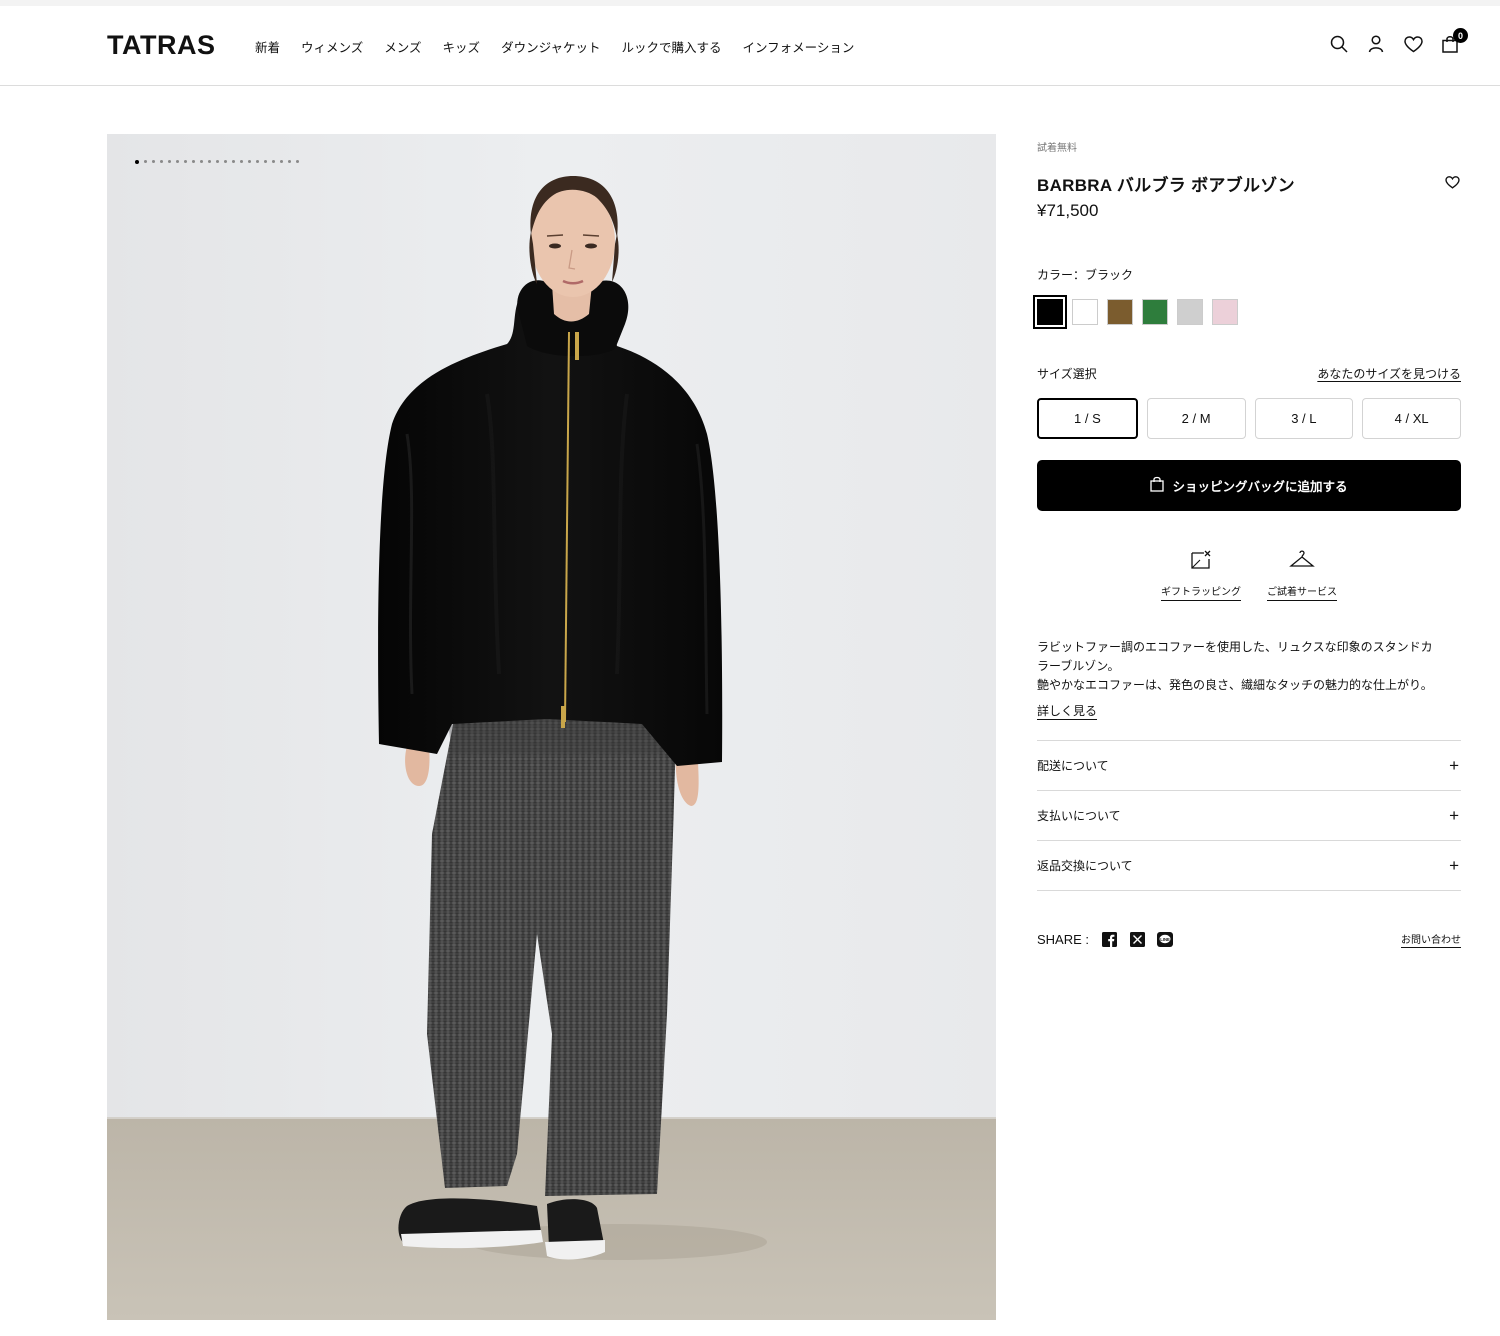 Image resolution: width=1500 pixels, height=1336 pixels. Describe the element at coordinates (1302, 562) in the screenshot. I see `hanger-icon` at that location.